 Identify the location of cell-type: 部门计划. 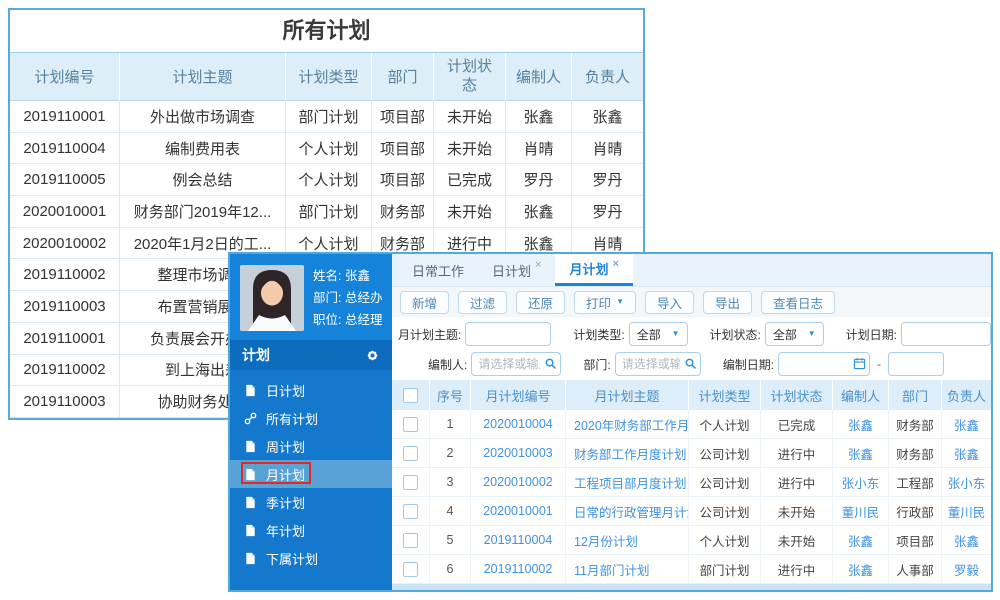
(725, 569).